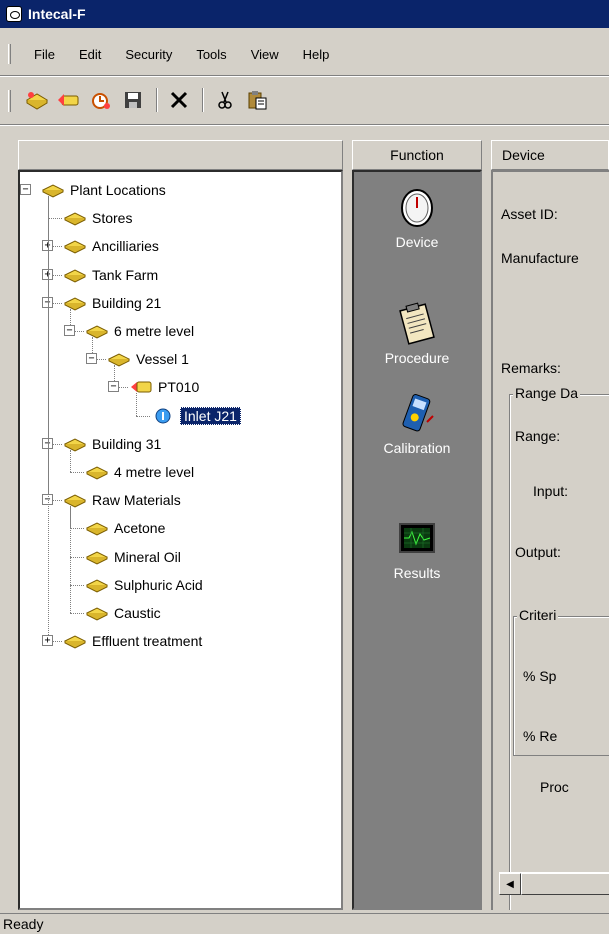 The image size is (609, 934). What do you see at coordinates (180, 155) in the screenshot?
I see `tree-header` at bounding box center [180, 155].